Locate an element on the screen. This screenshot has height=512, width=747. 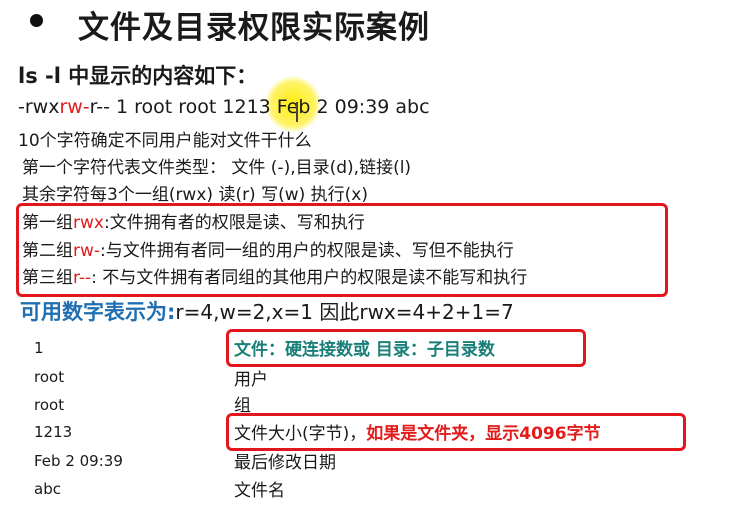
group-2-text: :与文件拥有者同一组的用户的权限是读、写但不能执行 is located at coordinates (307, 251).